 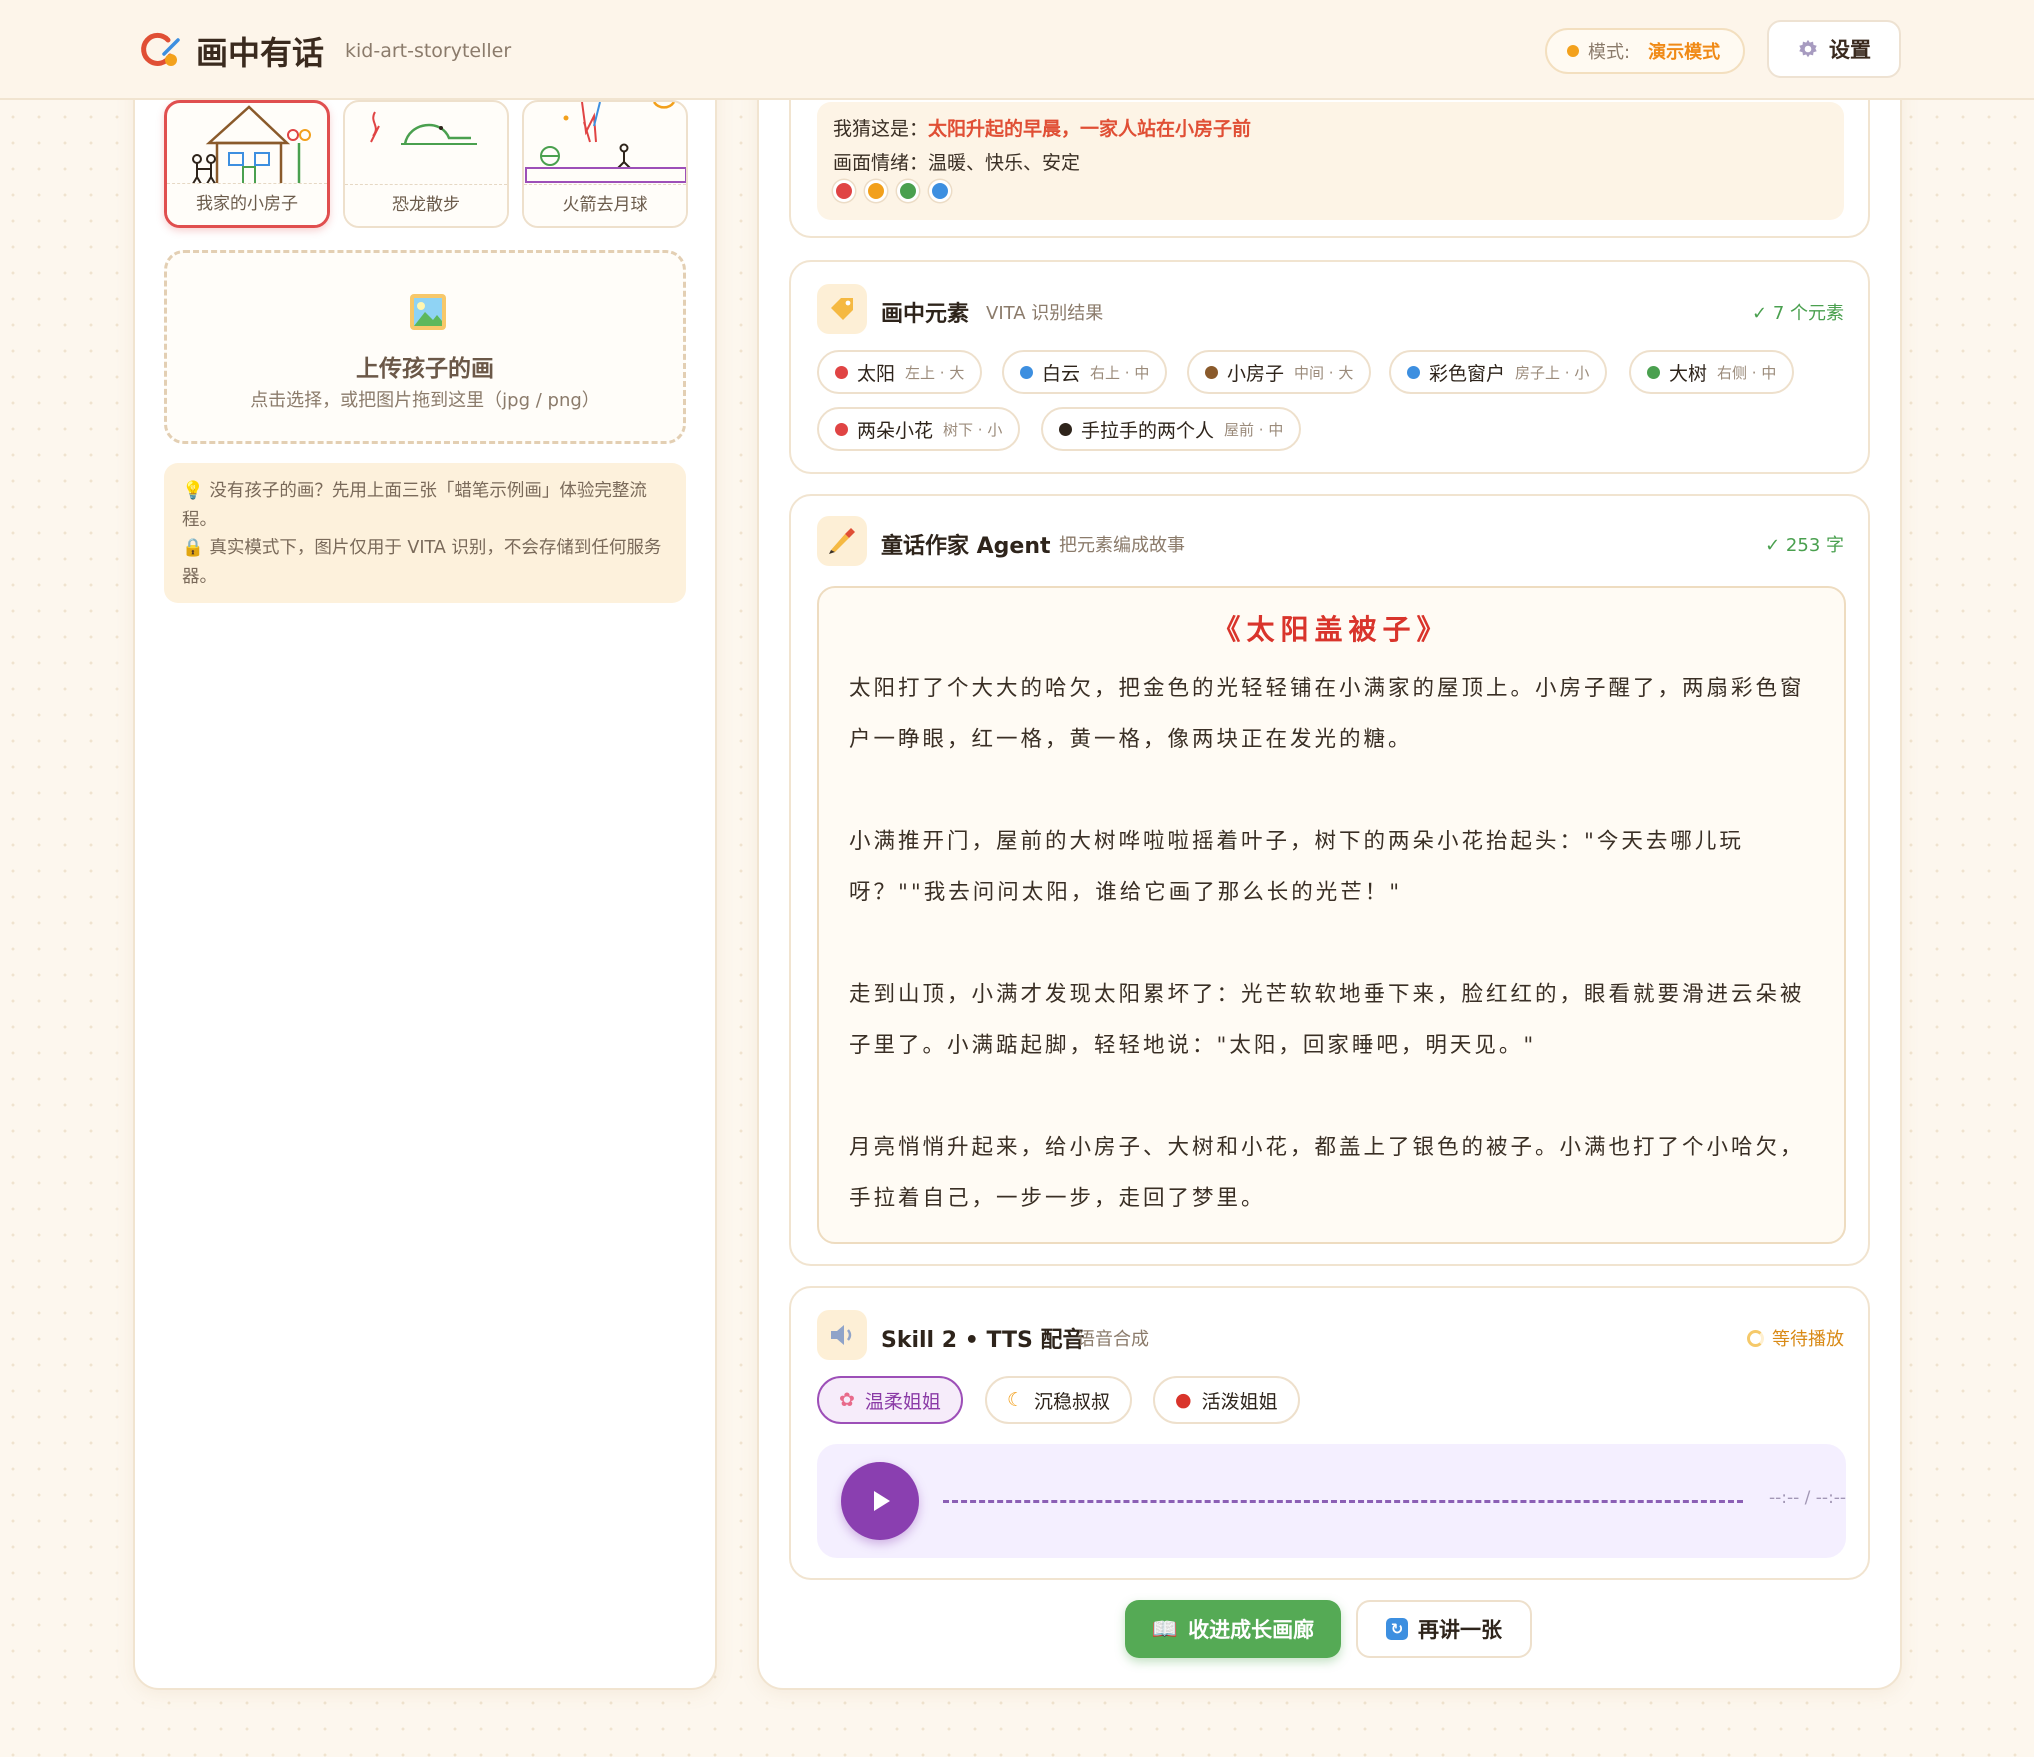 I want to click on rocket-drawing-icon, so click(x=605, y=142).